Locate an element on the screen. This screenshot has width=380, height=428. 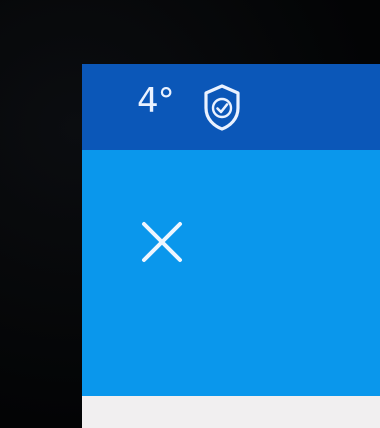
shield-check-icon is located at coordinates (222, 107).